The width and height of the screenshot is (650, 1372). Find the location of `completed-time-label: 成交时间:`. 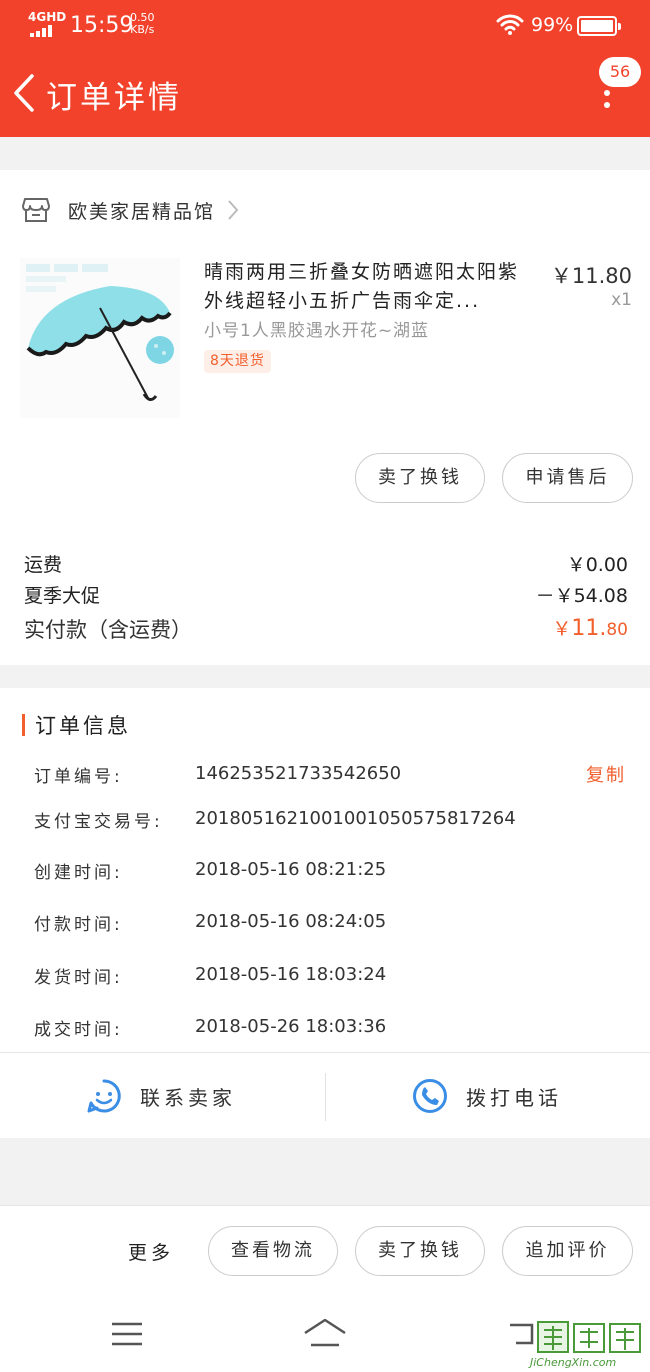

completed-time-label: 成交时间: is located at coordinates (78, 1030).